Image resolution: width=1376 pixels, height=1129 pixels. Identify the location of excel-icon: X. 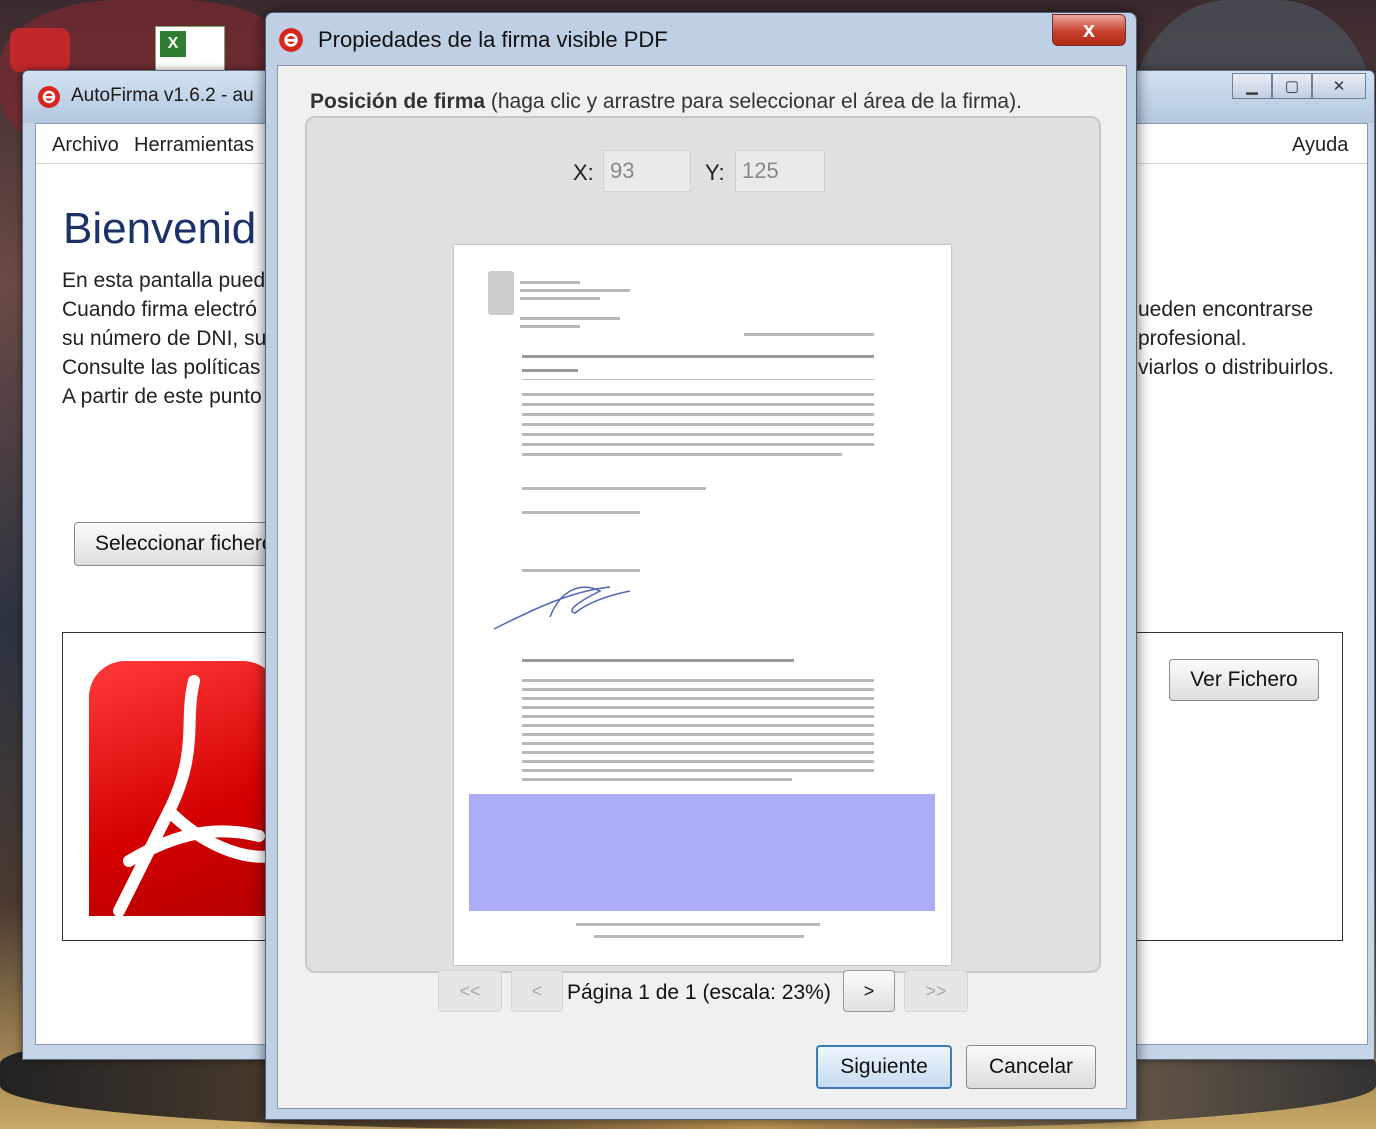
(190, 49).